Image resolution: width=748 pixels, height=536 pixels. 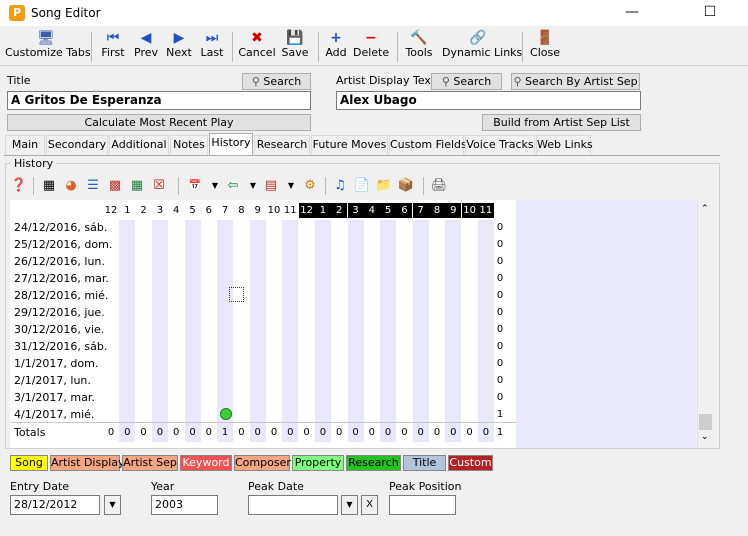 What do you see at coordinates (87, 463) in the screenshot?
I see `category-artist-display-button: Artist Display` at bounding box center [87, 463].